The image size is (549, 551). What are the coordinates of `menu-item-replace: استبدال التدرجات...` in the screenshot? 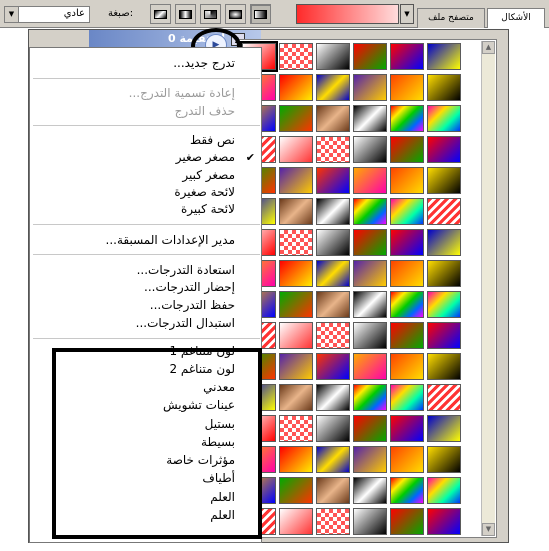 It's located at (185, 323).